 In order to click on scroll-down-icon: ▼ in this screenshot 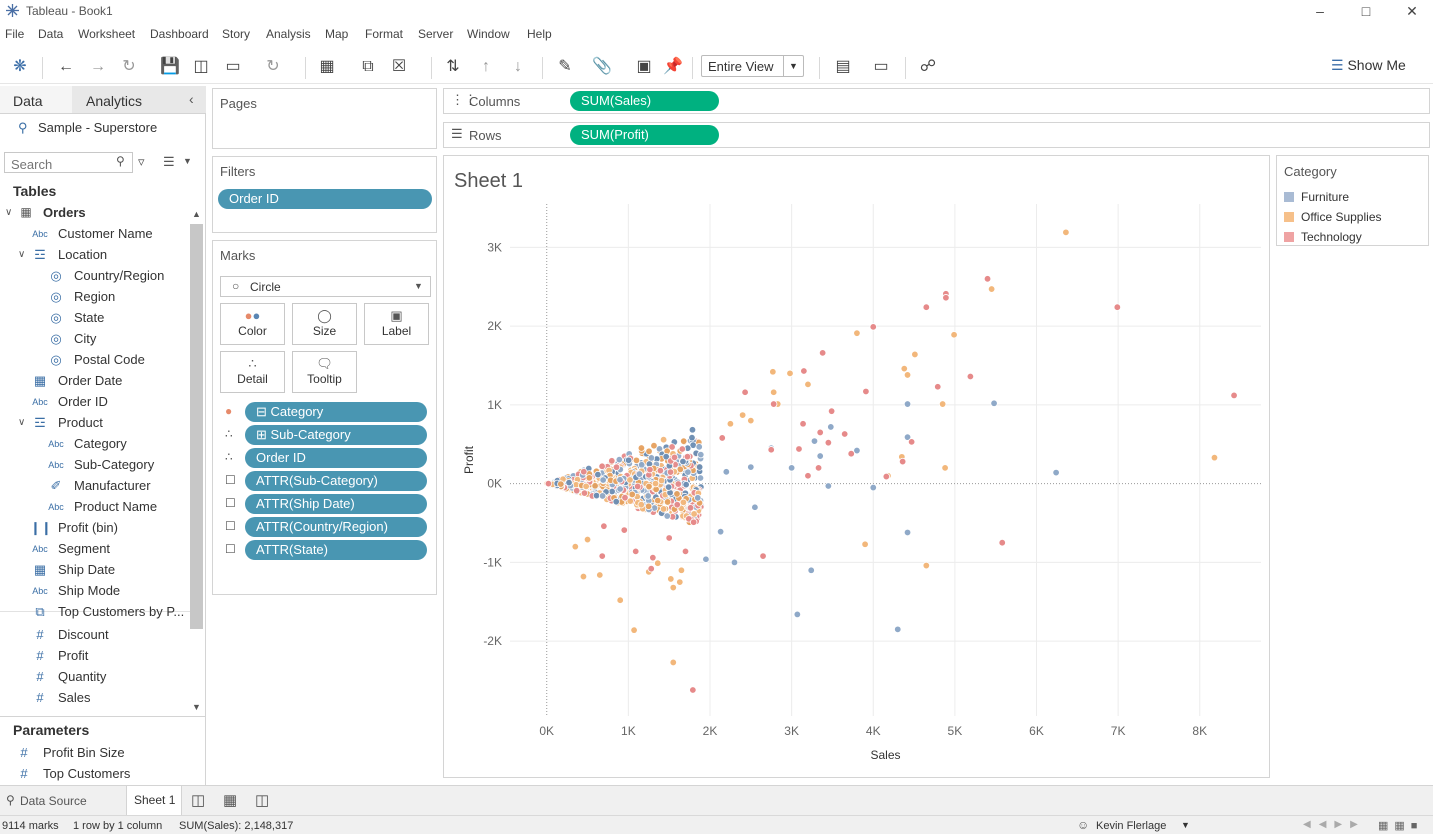, I will do `click(196, 707)`.